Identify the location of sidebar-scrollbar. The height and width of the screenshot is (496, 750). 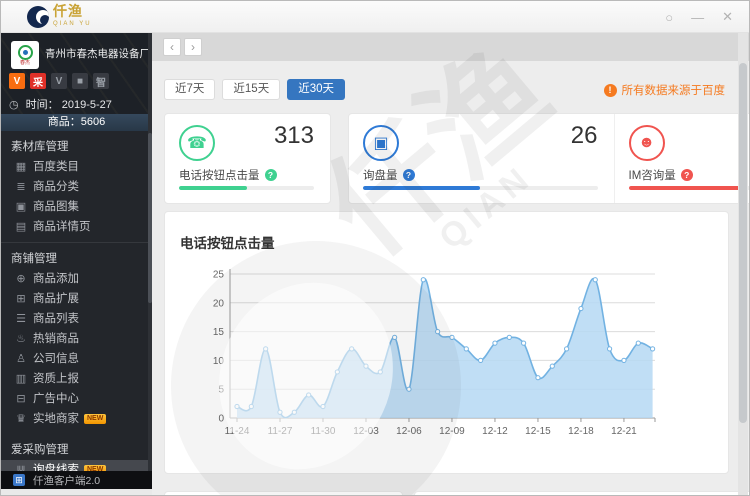
(150, 261).